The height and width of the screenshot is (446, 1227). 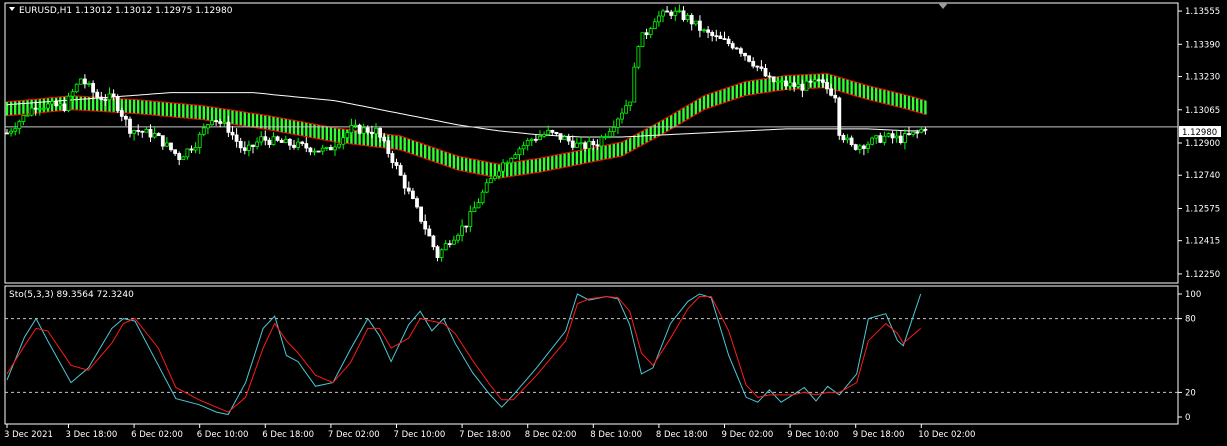 I want to click on time-tick-label: 8 Dec 10:00, so click(x=616, y=435).